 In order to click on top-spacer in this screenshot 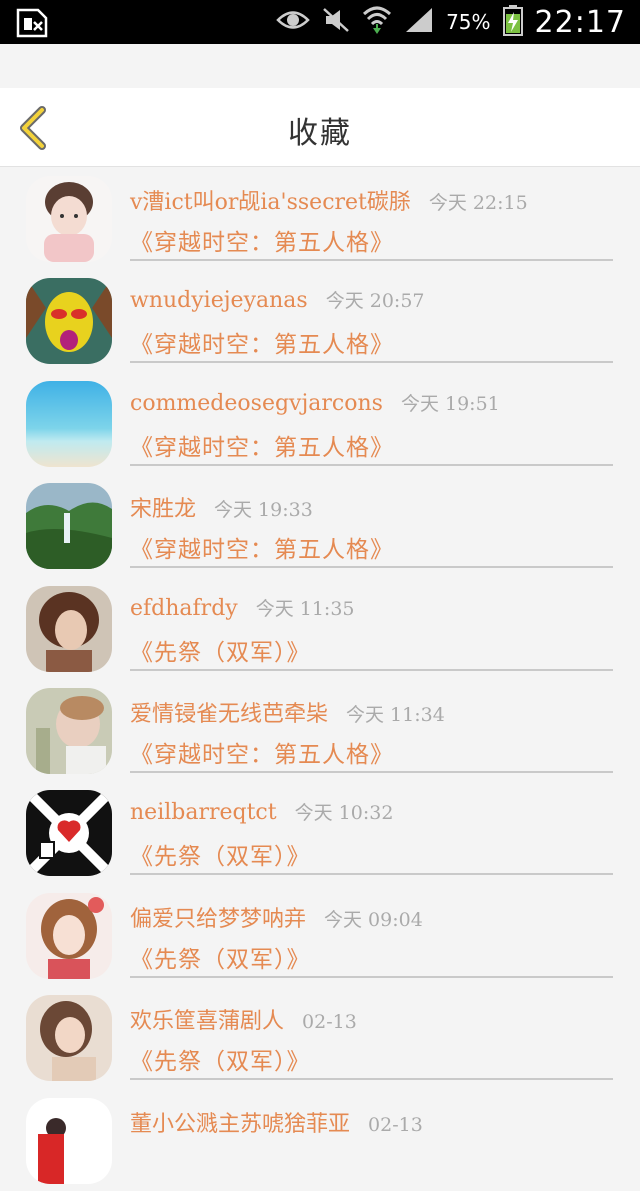, I will do `click(320, 66)`.